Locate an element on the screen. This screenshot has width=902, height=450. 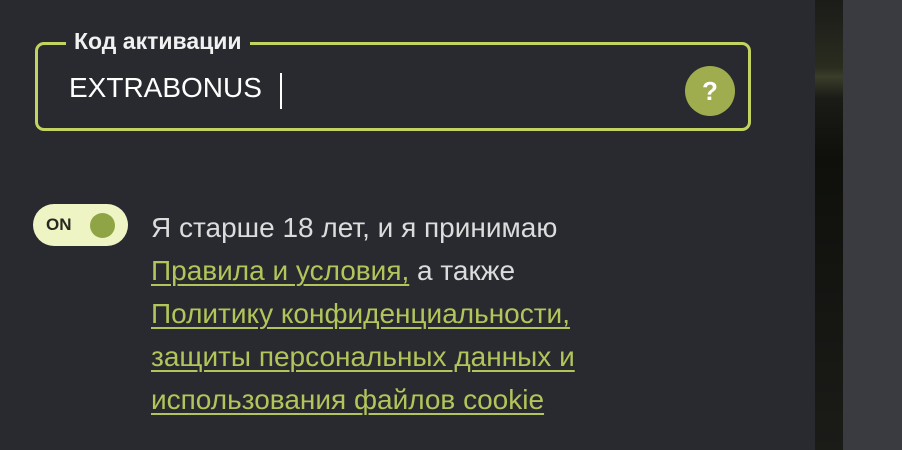
privacy-link-line-3: использования файлов cookie is located at coordinates (348, 399).